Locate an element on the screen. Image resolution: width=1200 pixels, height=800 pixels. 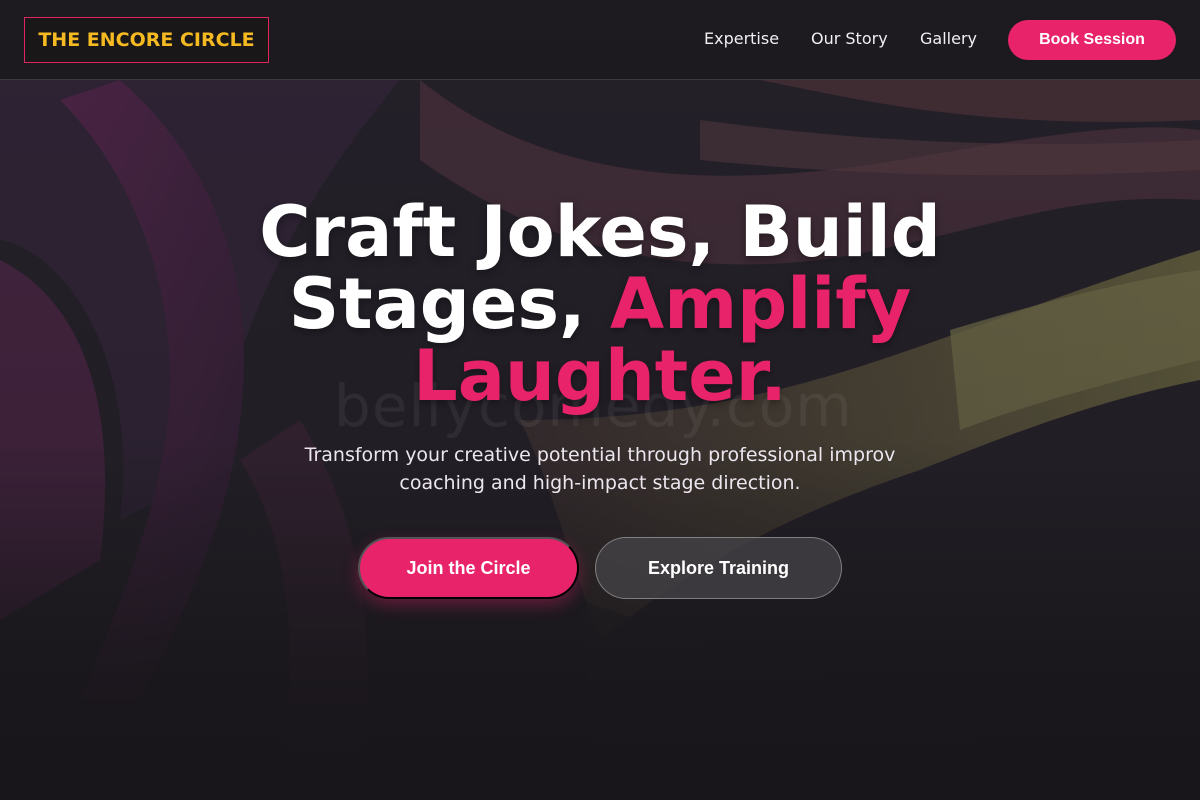
hero-title-accent-amplify: Amplify is located at coordinates (761, 304).